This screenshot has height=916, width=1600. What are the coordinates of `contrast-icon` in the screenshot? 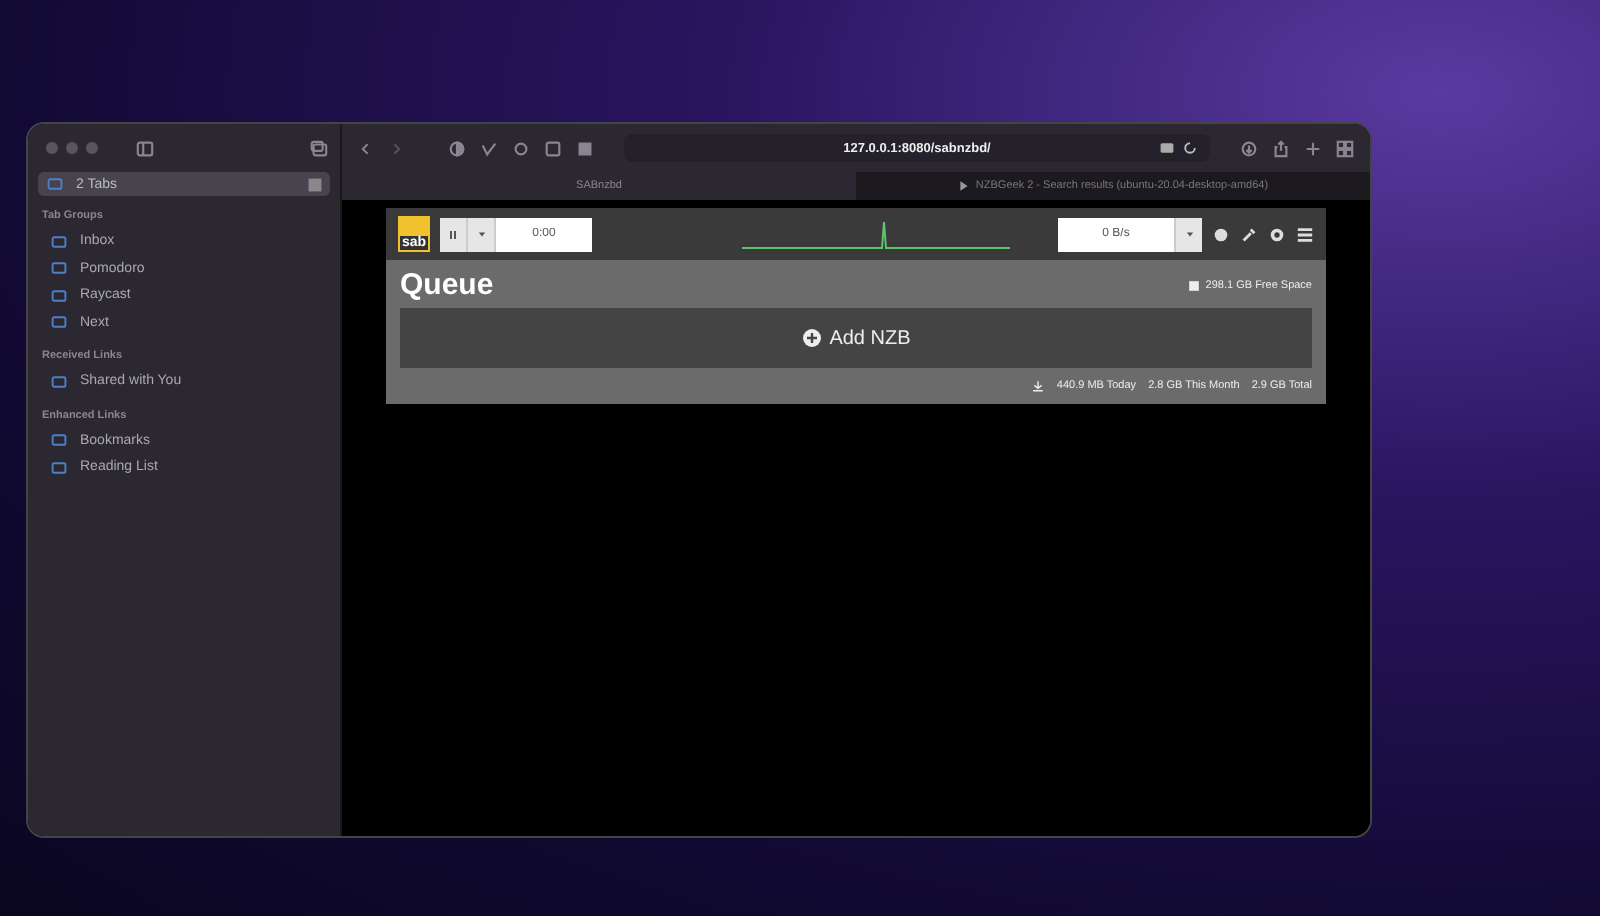 It's located at (457, 148).